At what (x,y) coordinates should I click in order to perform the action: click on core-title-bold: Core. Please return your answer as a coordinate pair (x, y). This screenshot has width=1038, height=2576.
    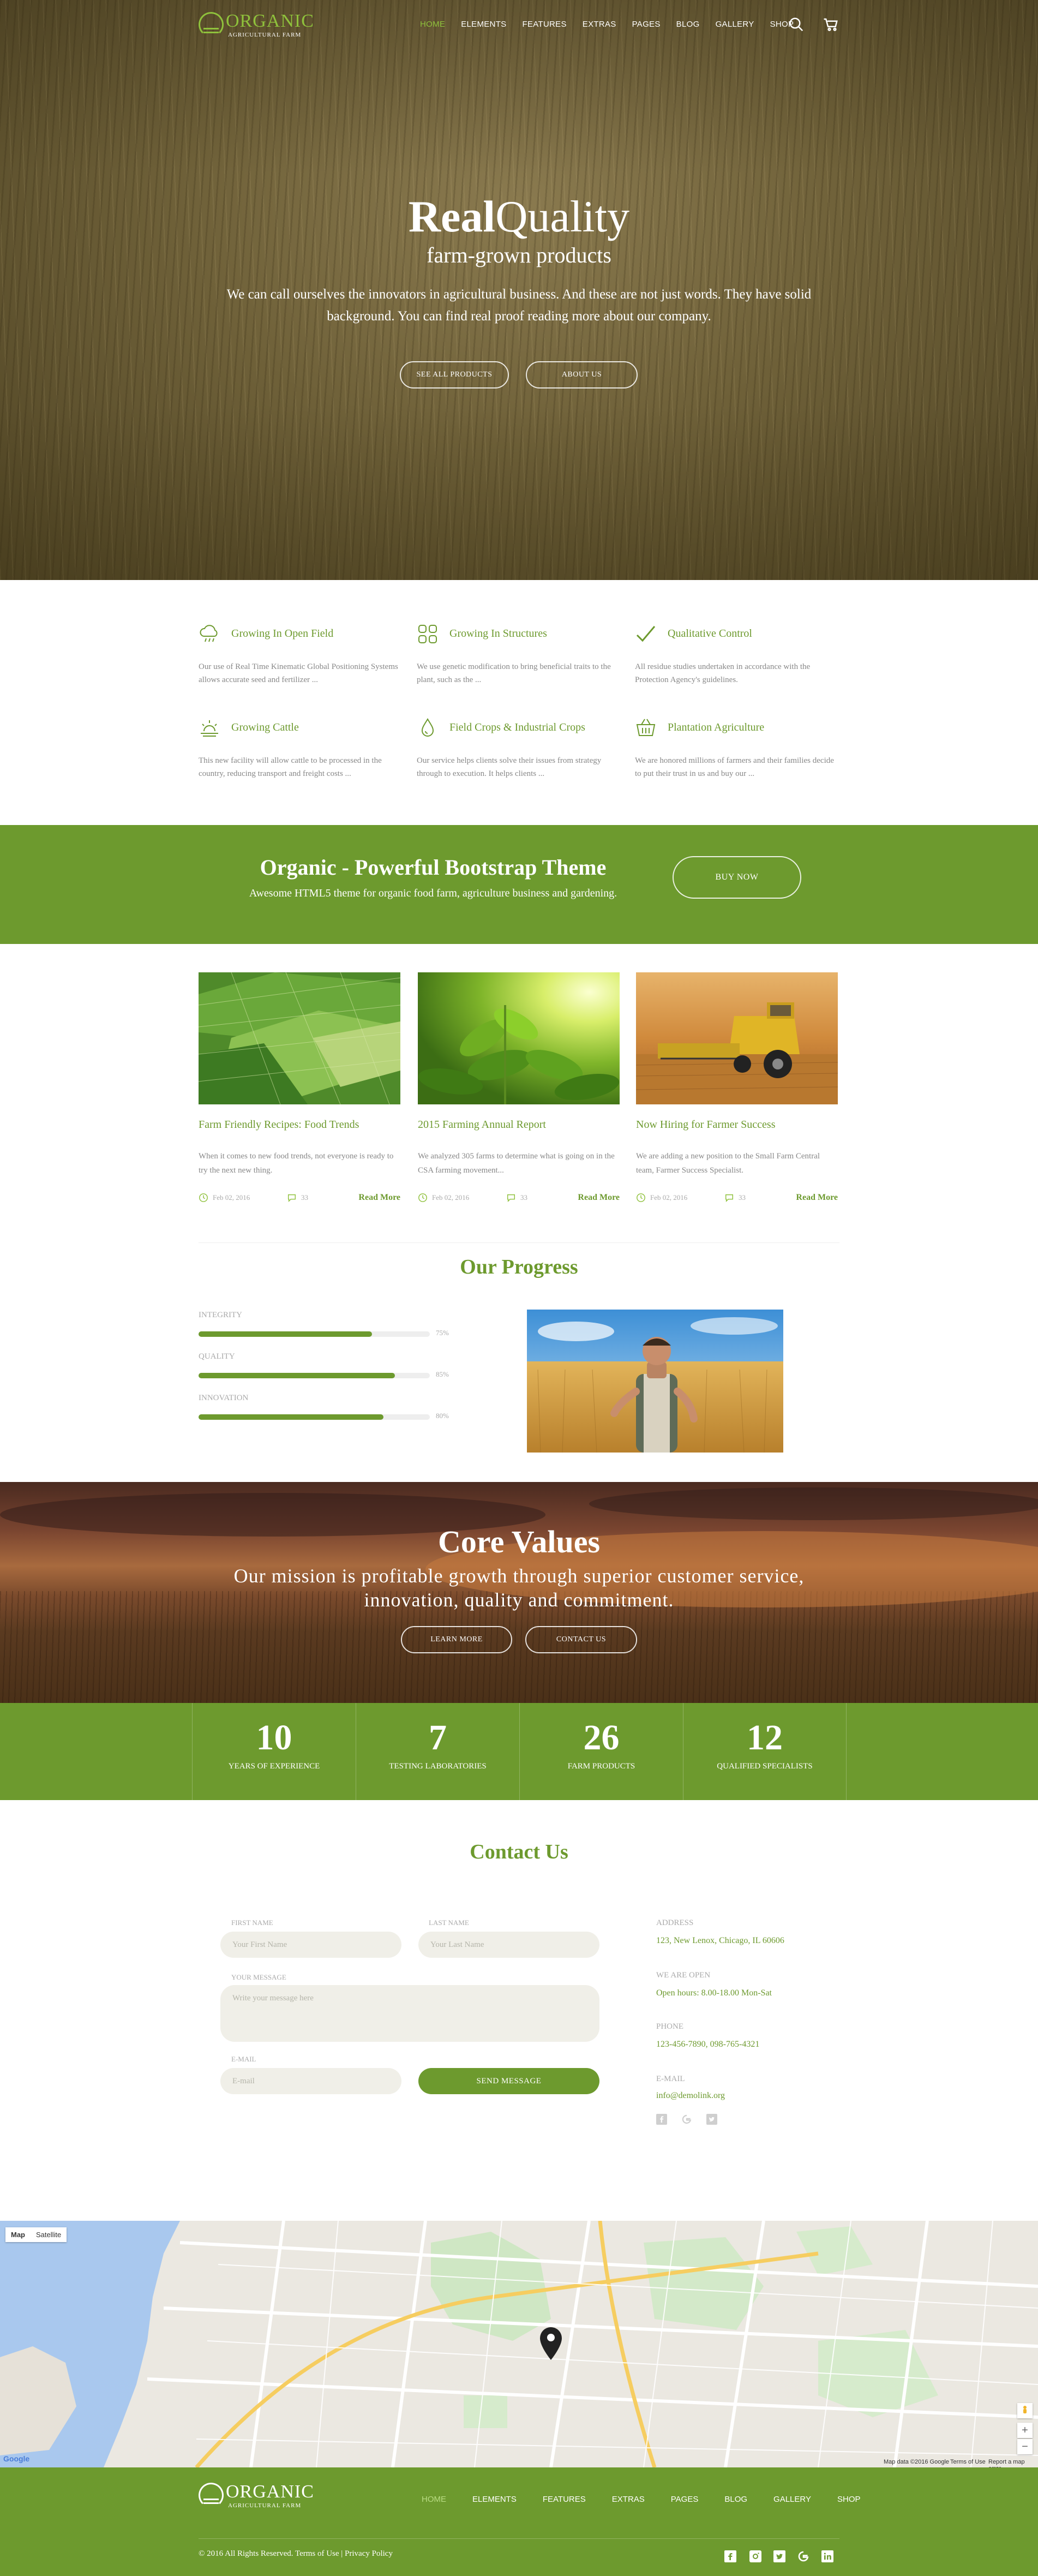
    Looking at the image, I should click on (471, 1542).